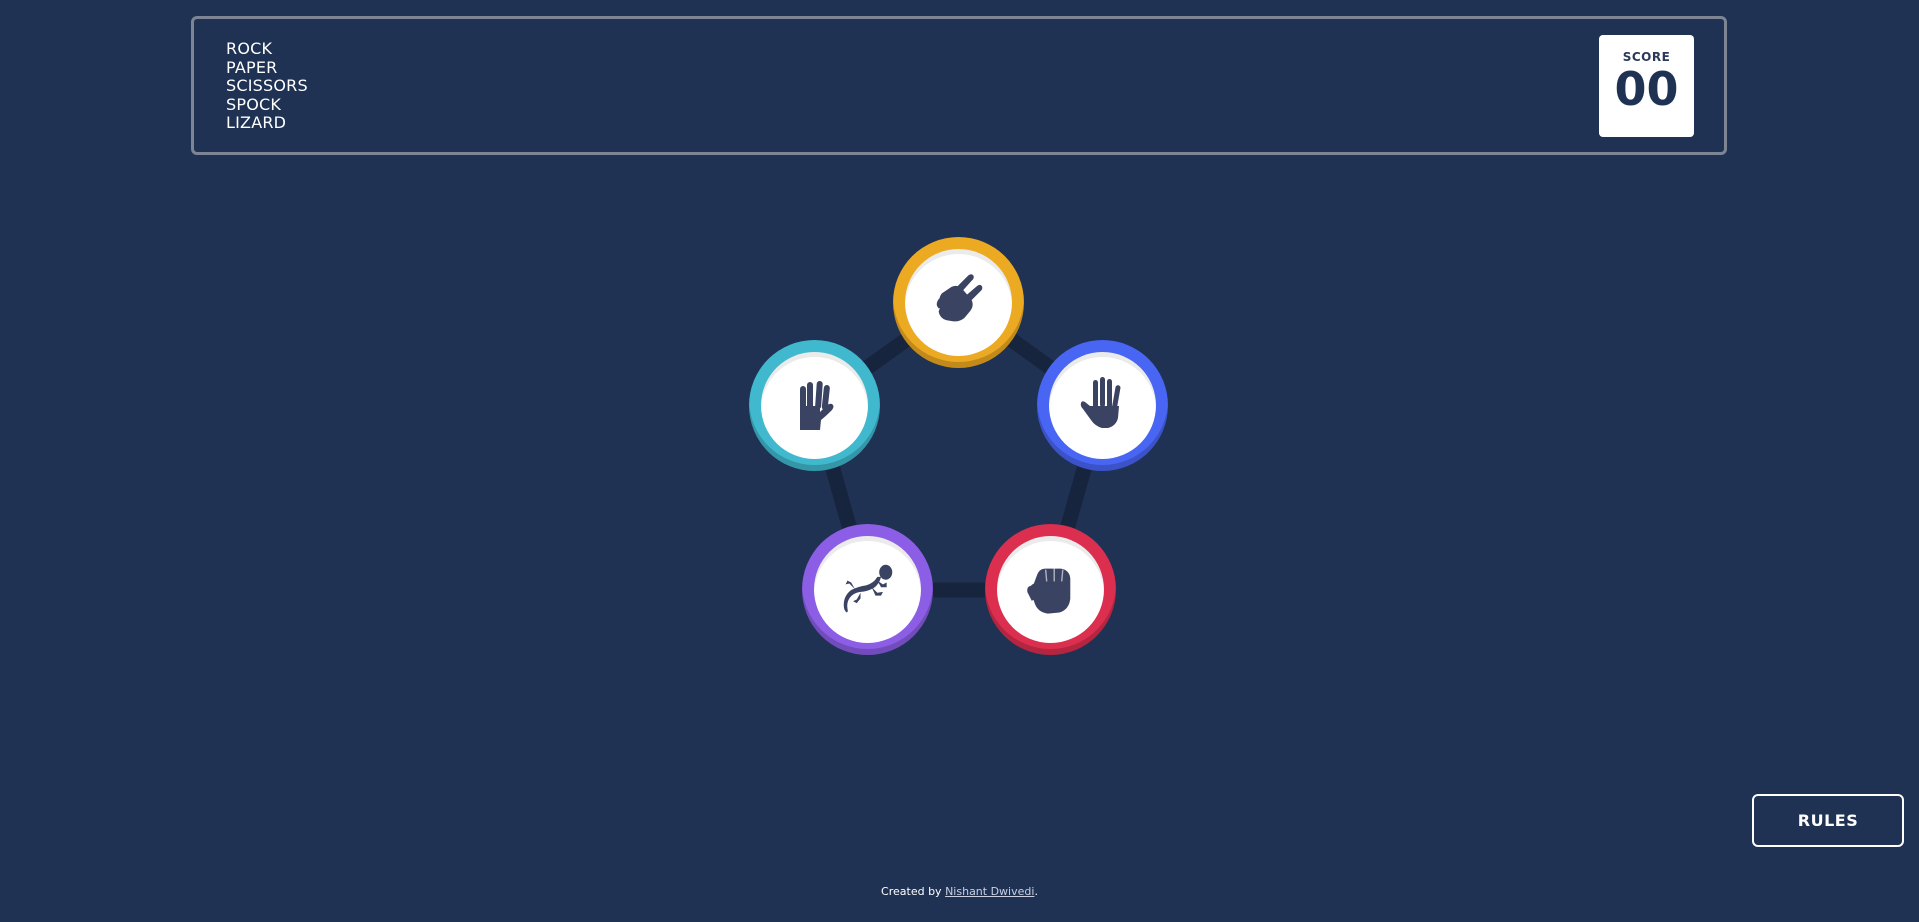 The height and width of the screenshot is (922, 1919). What do you see at coordinates (1100, 402) in the screenshot?
I see `paper-hand-icon` at bounding box center [1100, 402].